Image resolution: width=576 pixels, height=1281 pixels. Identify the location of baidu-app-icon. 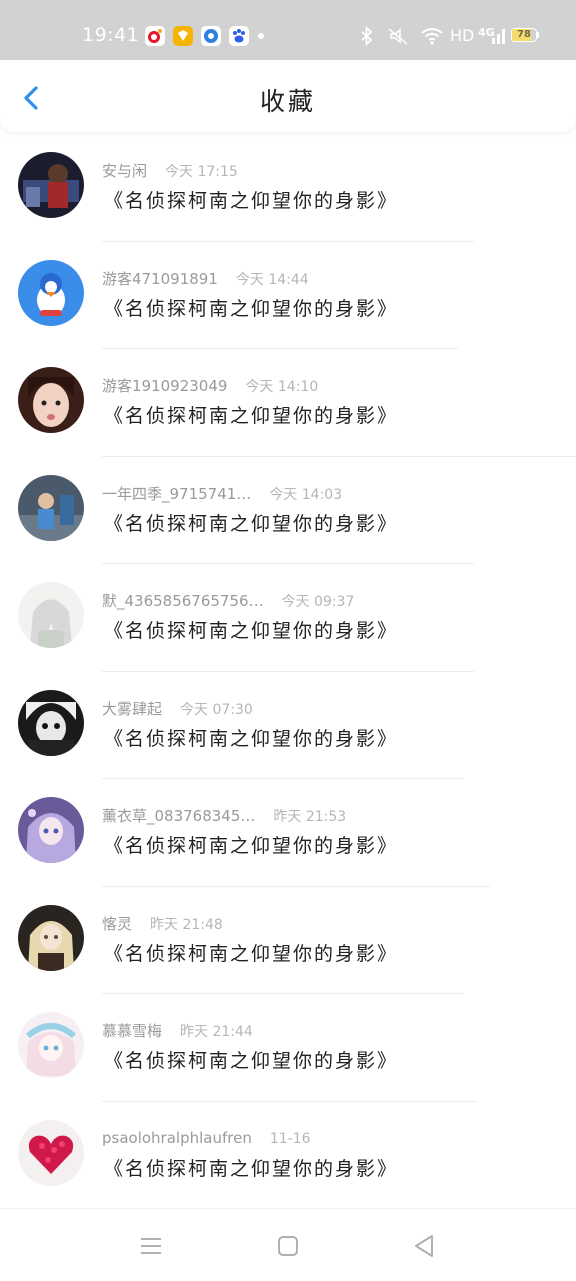
(239, 36).